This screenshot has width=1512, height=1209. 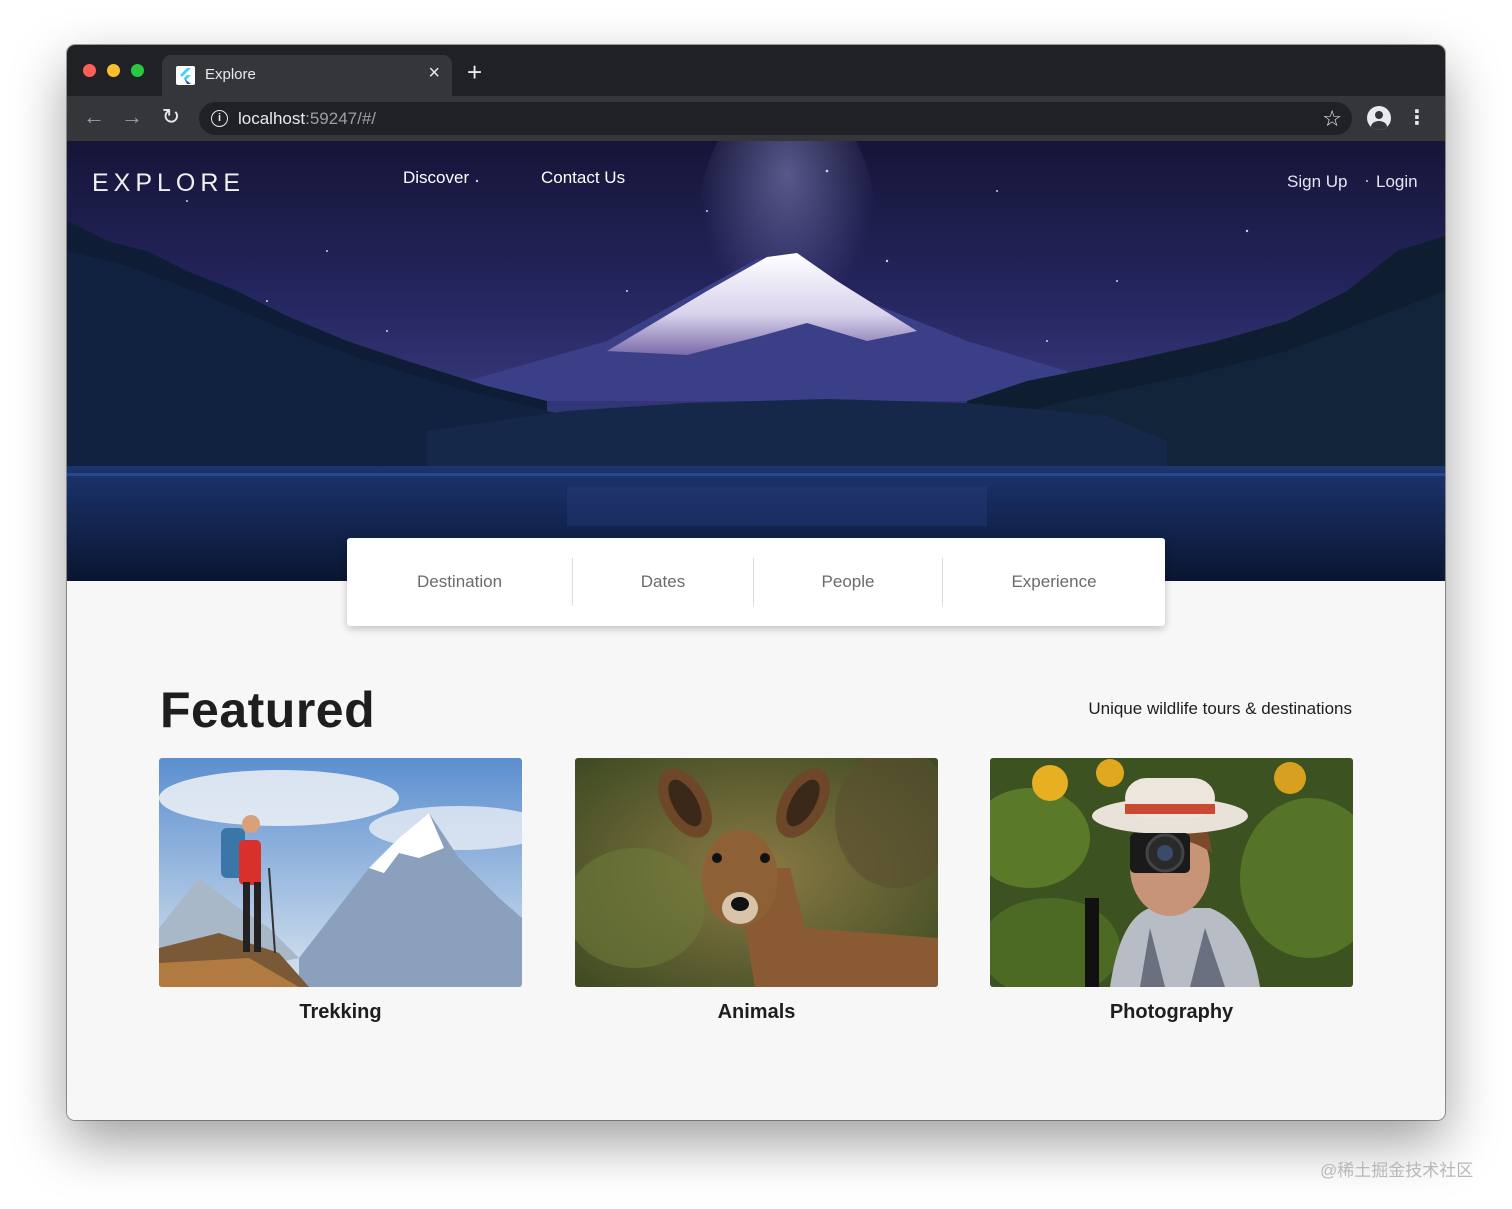 What do you see at coordinates (1379, 118) in the screenshot?
I see `profile-icon` at bounding box center [1379, 118].